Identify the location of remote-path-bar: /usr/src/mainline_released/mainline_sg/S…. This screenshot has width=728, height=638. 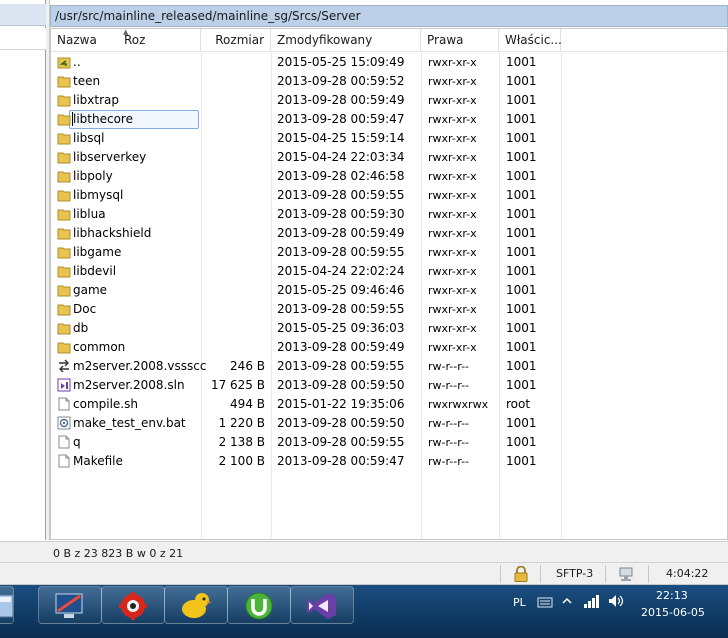
(389, 16).